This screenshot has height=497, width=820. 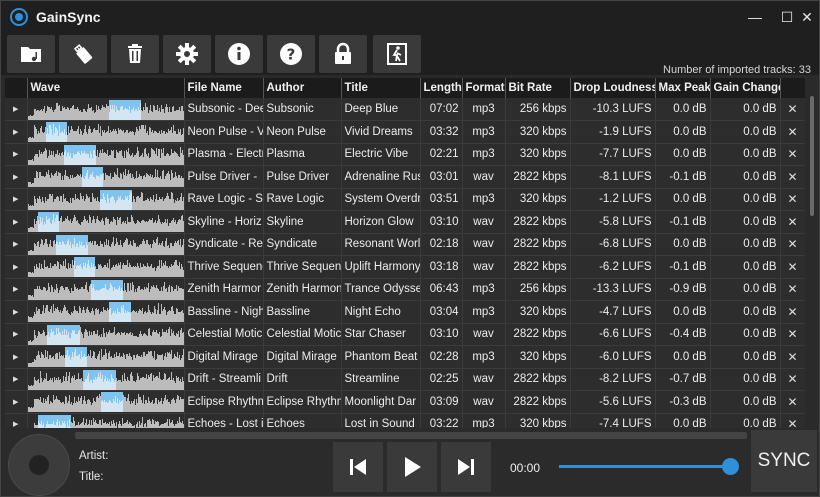 I want to click on max-peak-cell: -0.7 dB, so click(x=683, y=379).